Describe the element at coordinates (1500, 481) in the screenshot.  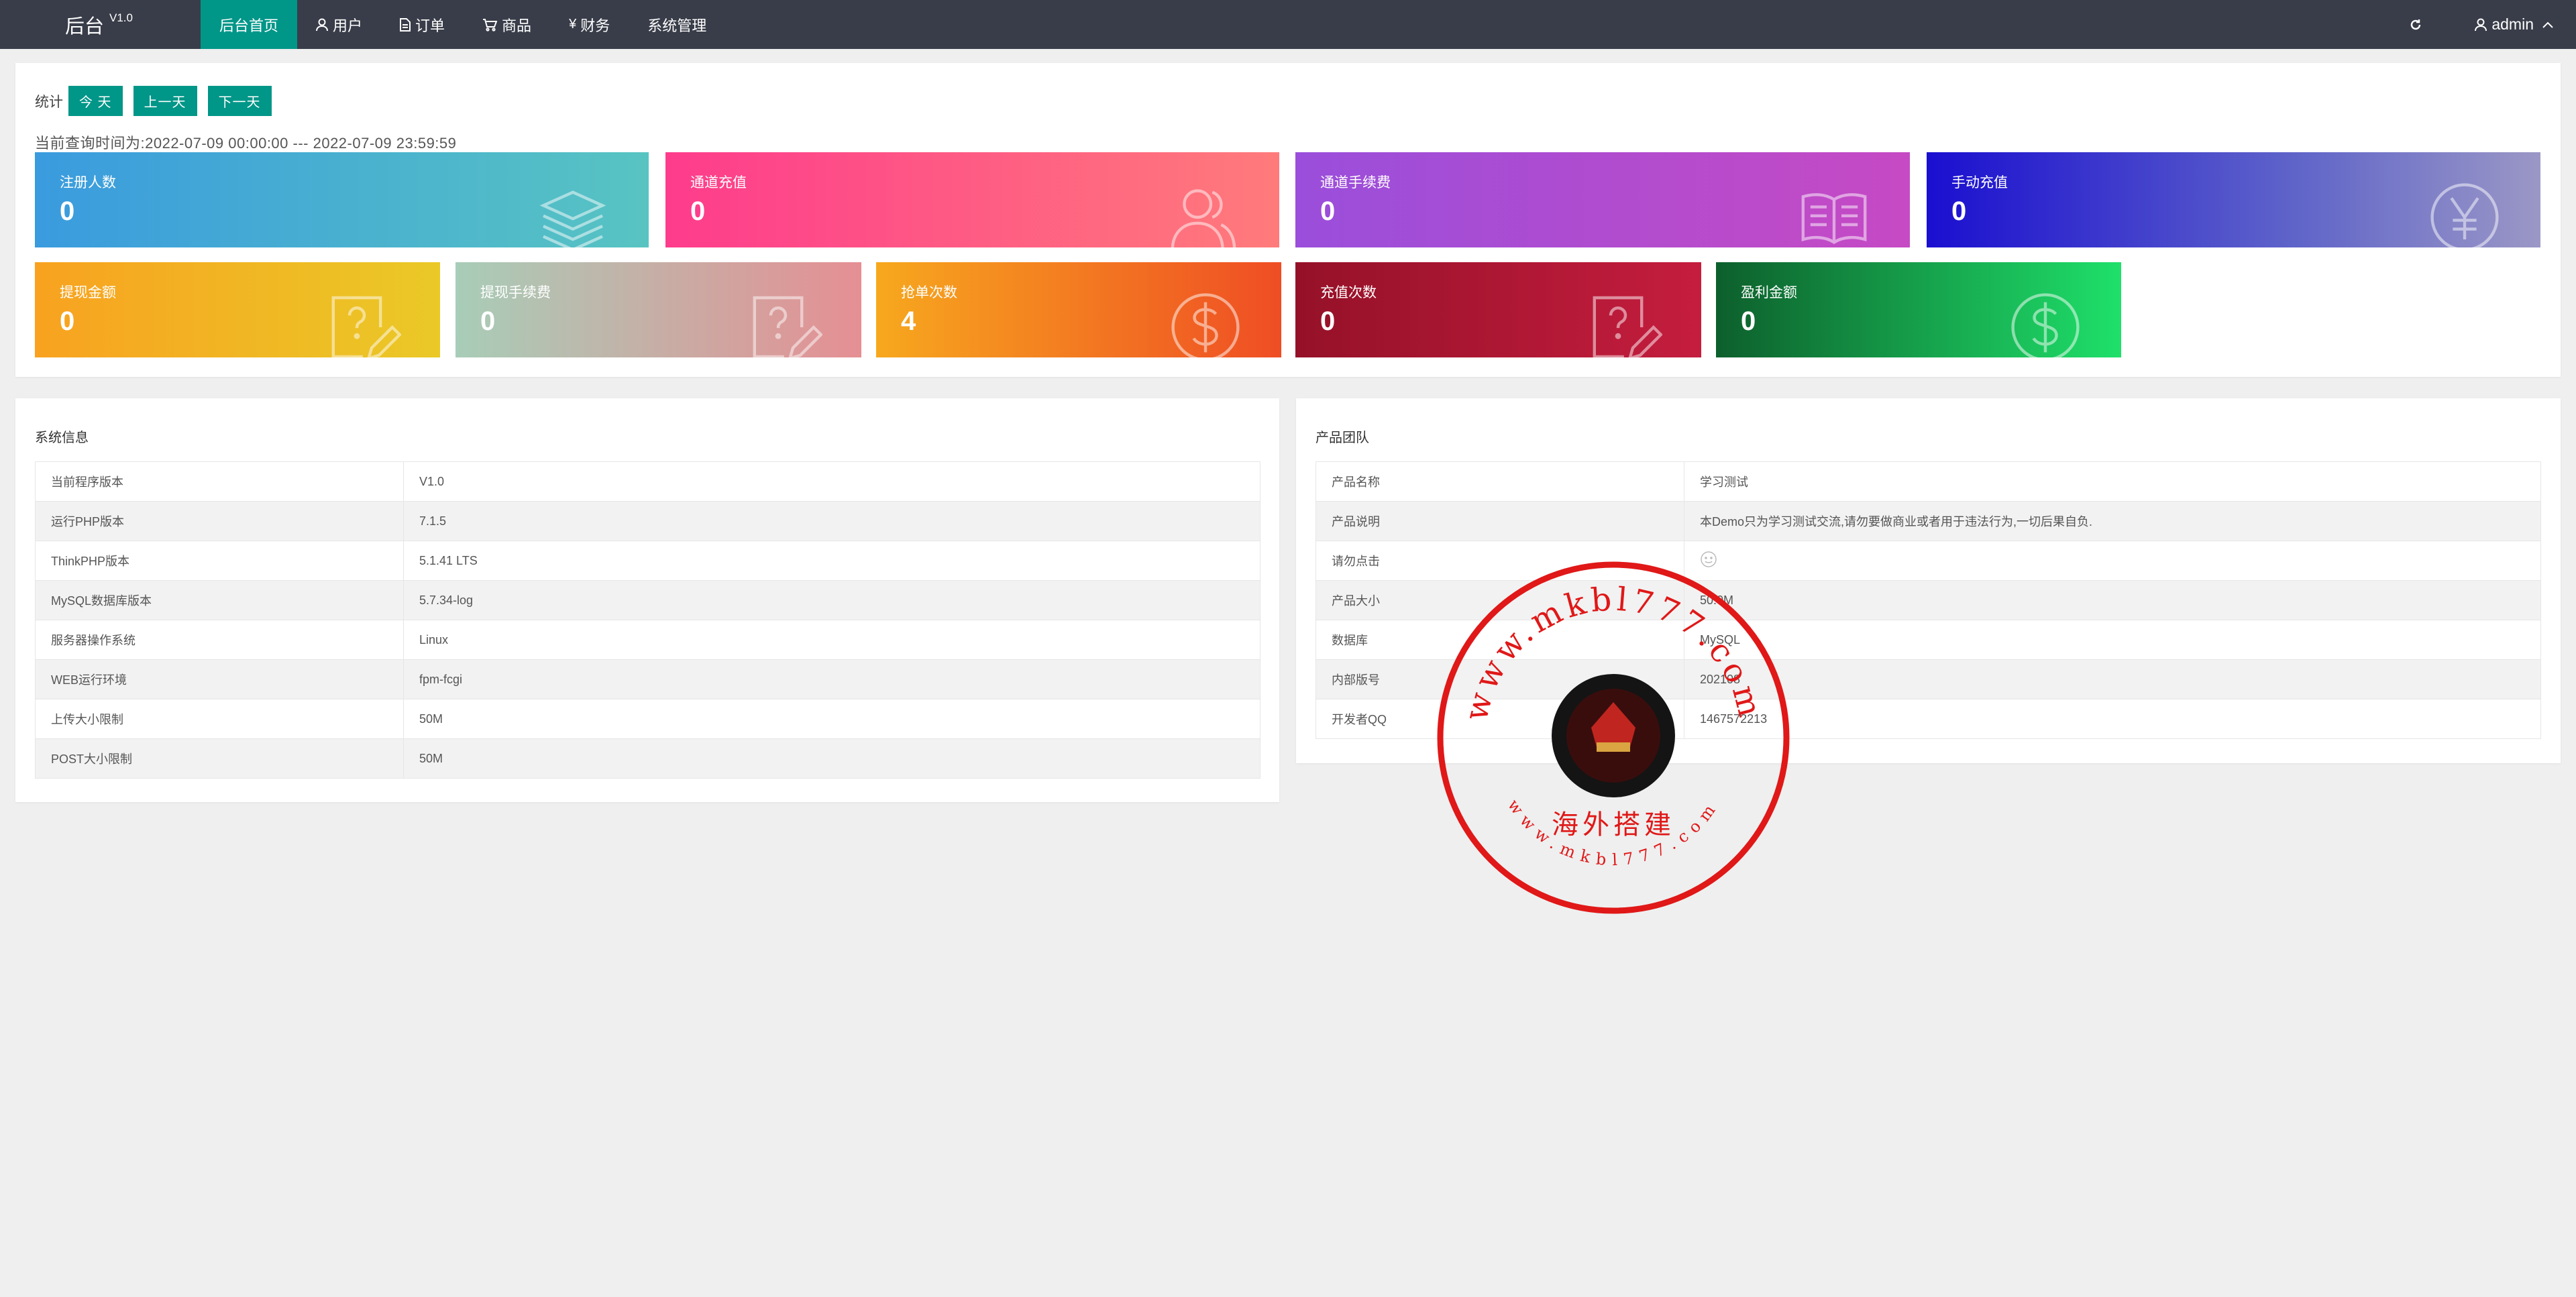
I see `row-key: 产品名称` at that location.